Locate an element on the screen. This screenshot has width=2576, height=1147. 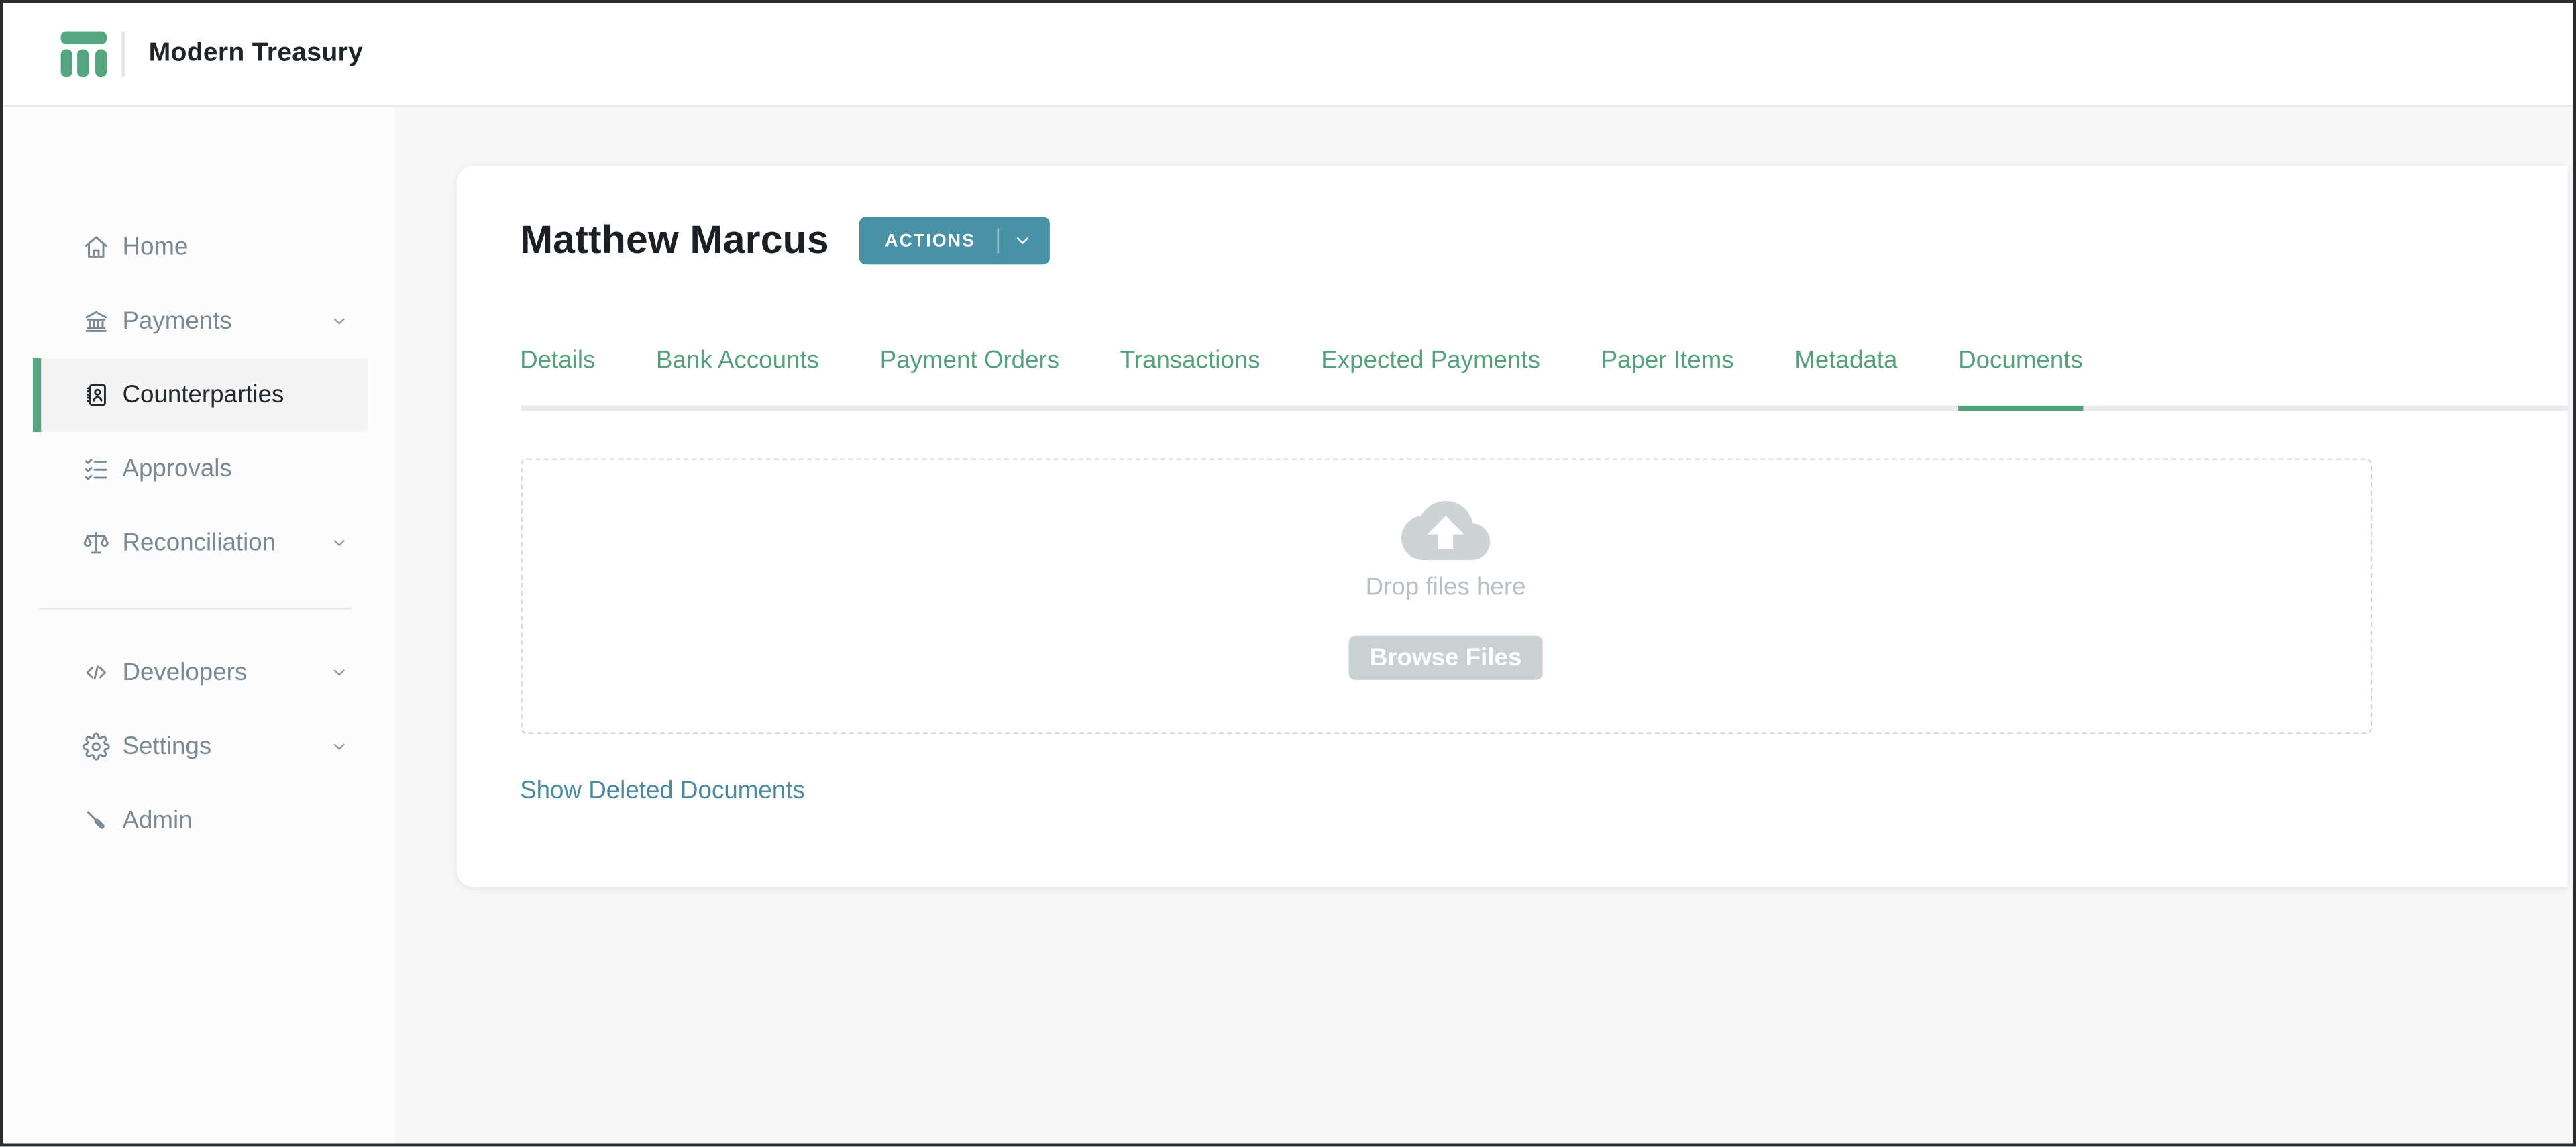
sidebar-item-approvals: Approvals is located at coordinates (200, 469).